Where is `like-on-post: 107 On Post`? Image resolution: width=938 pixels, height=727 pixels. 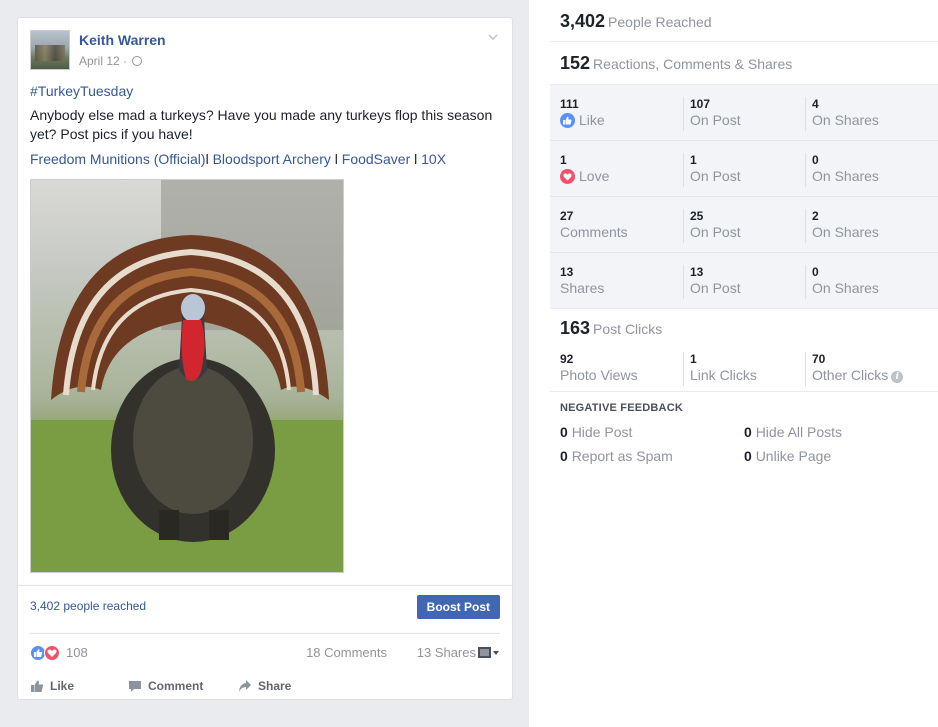 like-on-post: 107 On Post is located at coordinates (712, 114).